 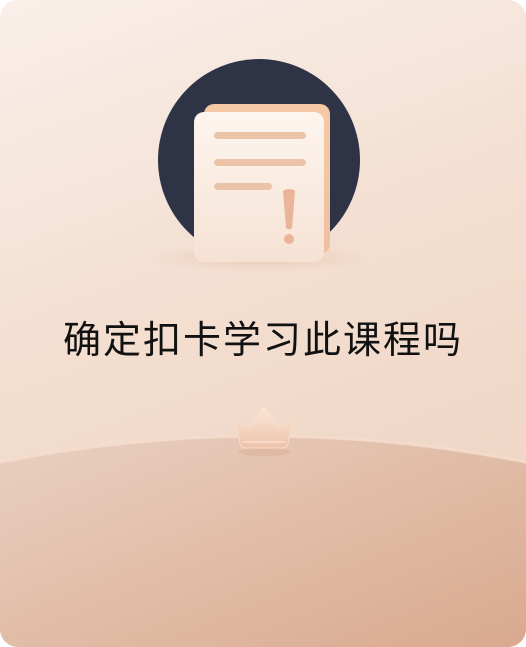 I want to click on document-warning-icon, so click(x=258, y=165).